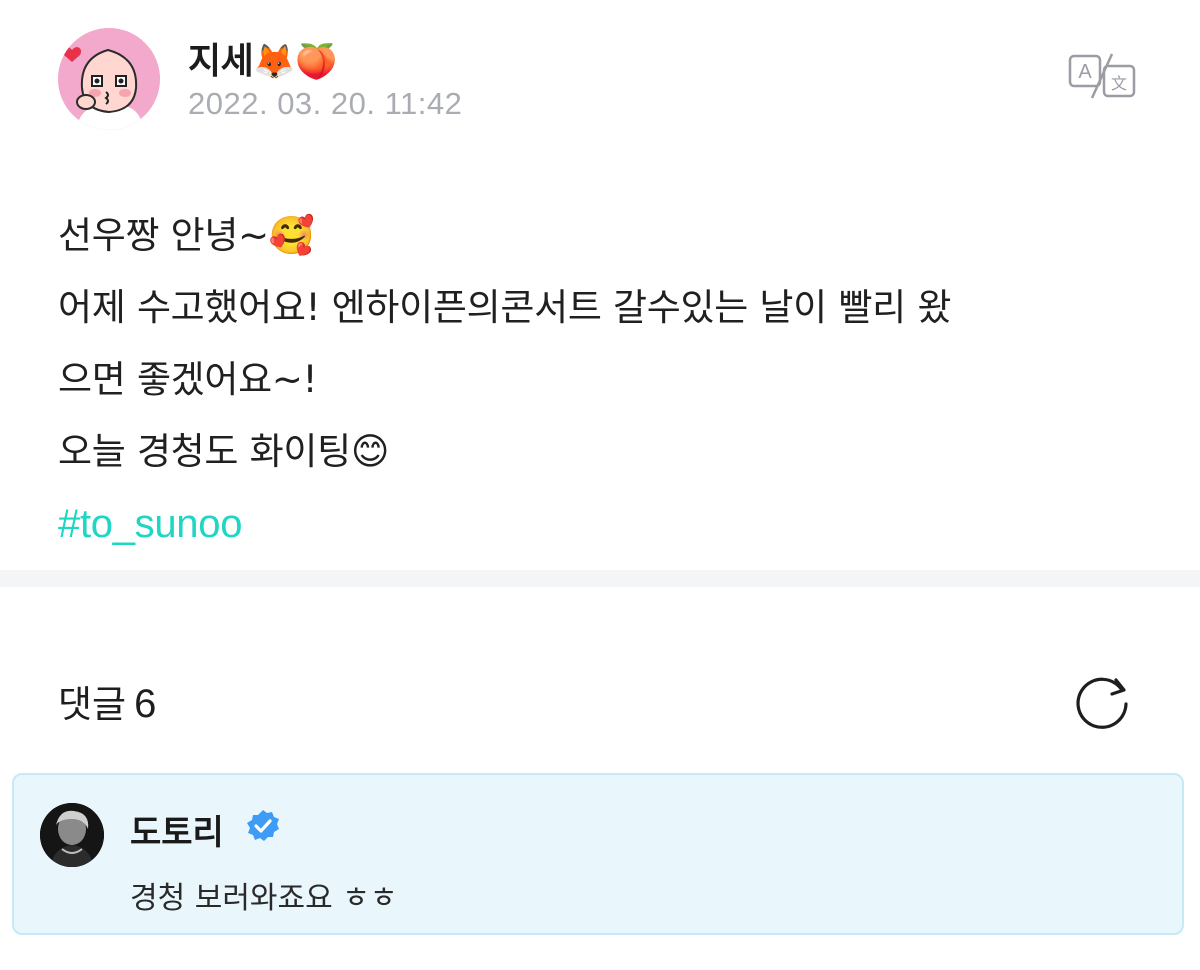 The width and height of the screenshot is (1200, 970). Describe the element at coordinates (188, 379) in the screenshot. I see `post-text-line: 으면 좋겠어요~!` at that location.